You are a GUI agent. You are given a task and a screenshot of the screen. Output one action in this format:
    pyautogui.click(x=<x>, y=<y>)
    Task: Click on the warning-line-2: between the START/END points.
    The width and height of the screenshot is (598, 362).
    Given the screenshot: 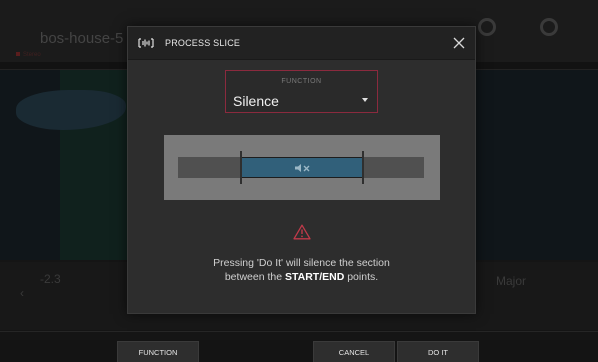 What is the action you would take?
    pyautogui.click(x=301, y=277)
    